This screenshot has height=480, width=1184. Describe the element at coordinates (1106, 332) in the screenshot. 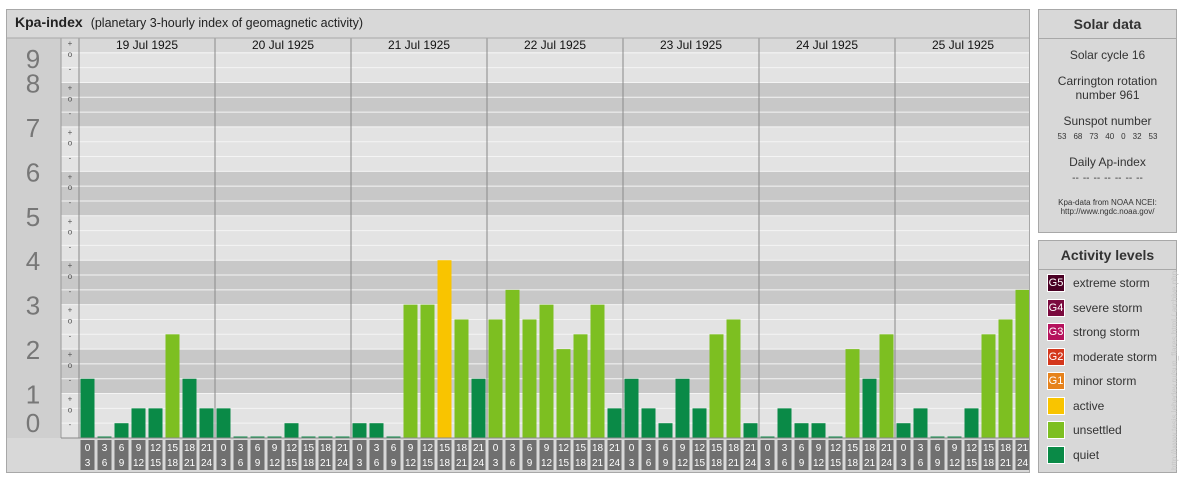

I see `activity-level-label: strong storm` at that location.